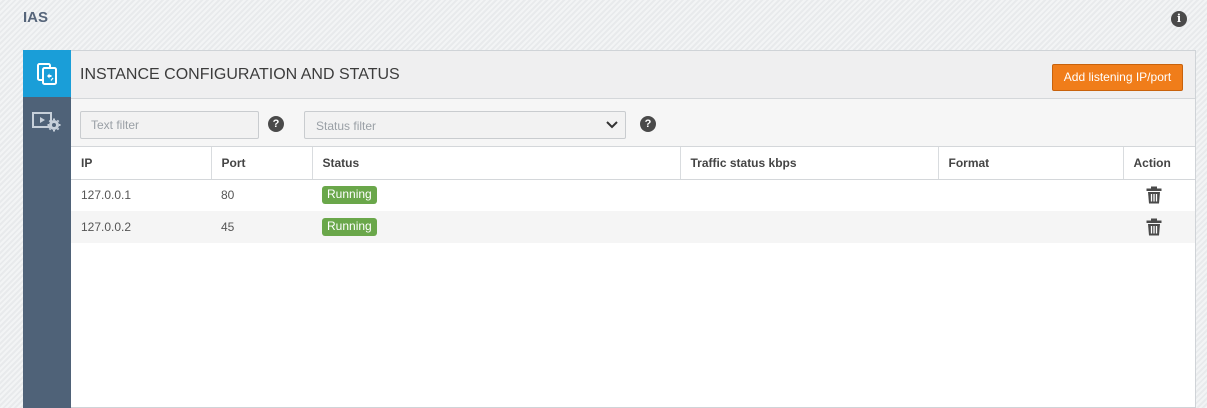  I want to click on column-header-ip: IP, so click(141, 163).